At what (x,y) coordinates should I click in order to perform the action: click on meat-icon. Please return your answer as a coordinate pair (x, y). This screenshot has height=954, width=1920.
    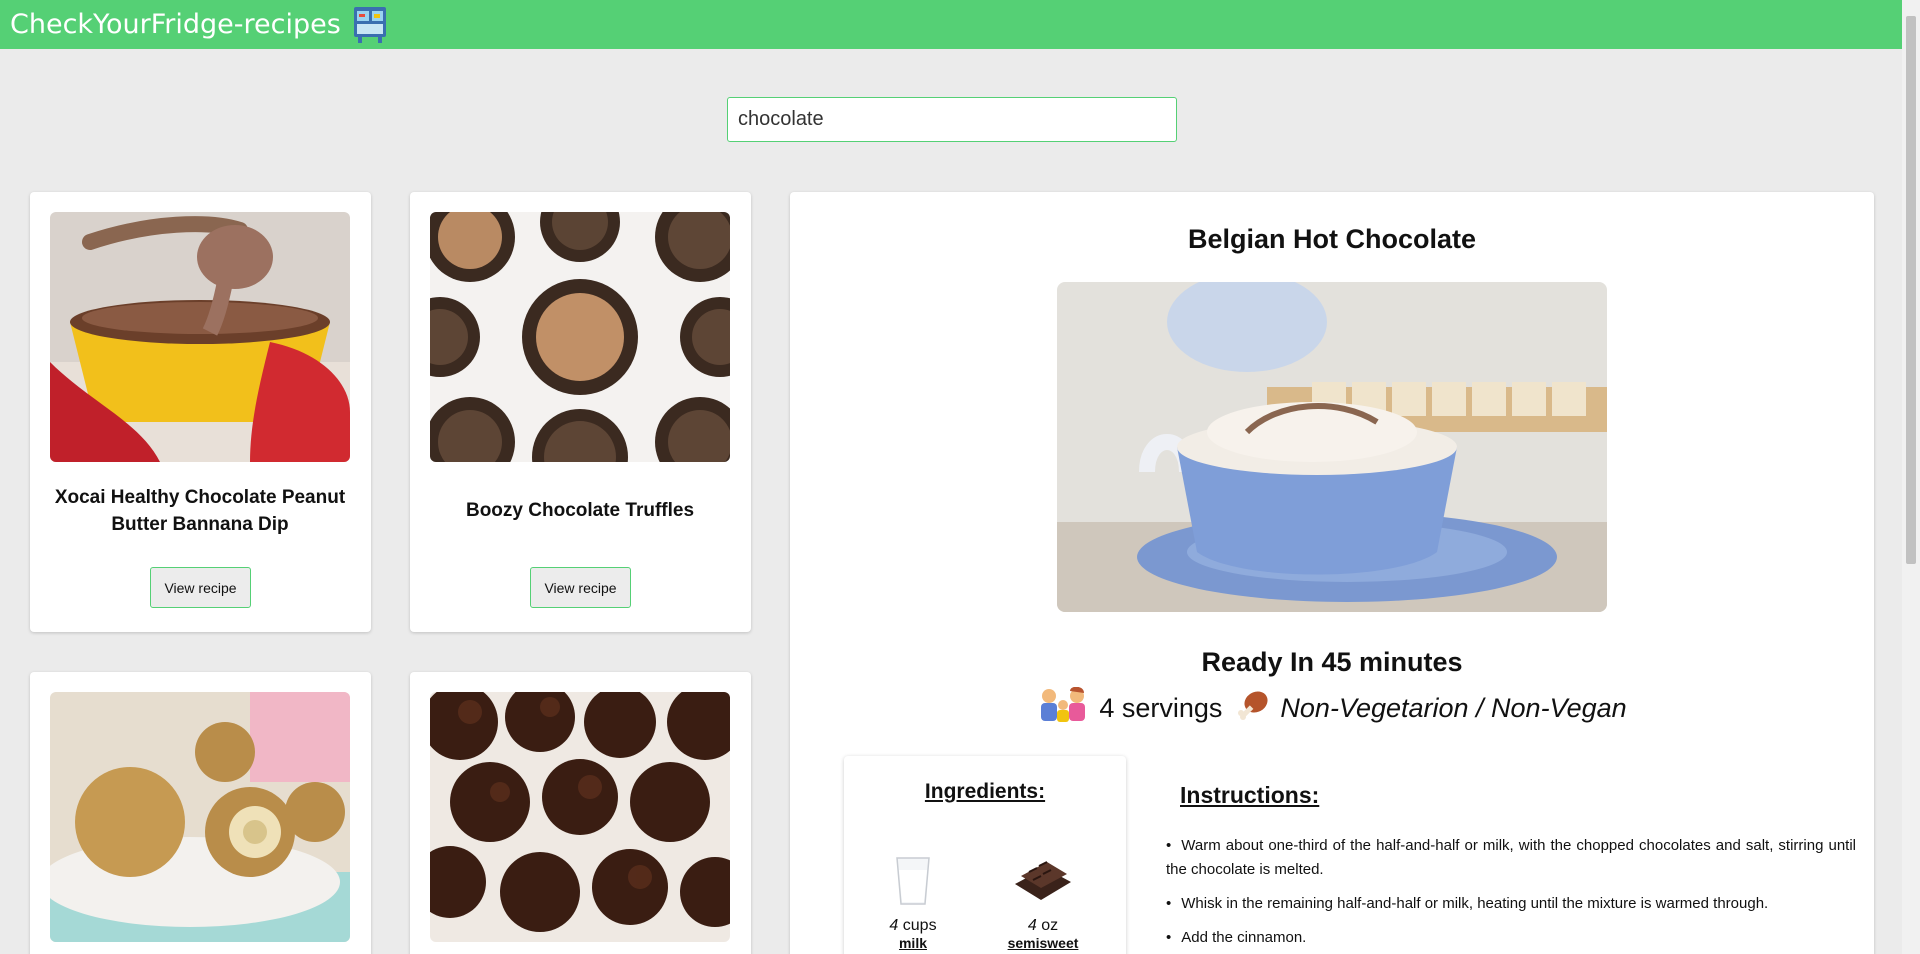
    Looking at the image, I should click on (1254, 708).